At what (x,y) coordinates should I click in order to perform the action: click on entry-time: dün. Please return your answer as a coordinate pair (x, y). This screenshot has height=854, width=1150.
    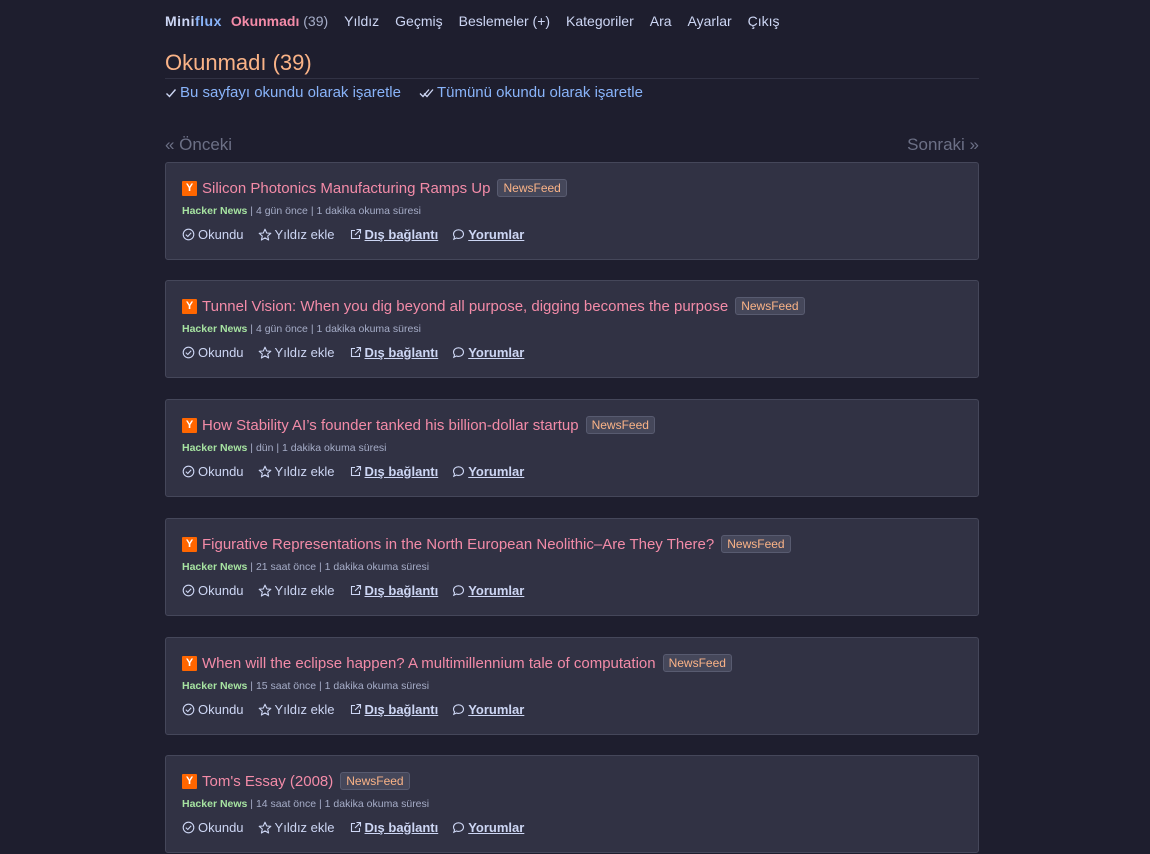
    Looking at the image, I should click on (264, 448).